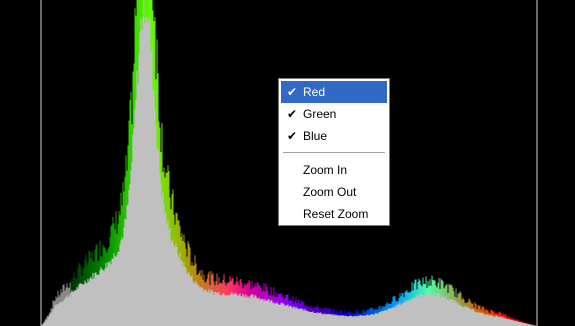  I want to click on menu-item-label: Reset Zoom, so click(336, 214).